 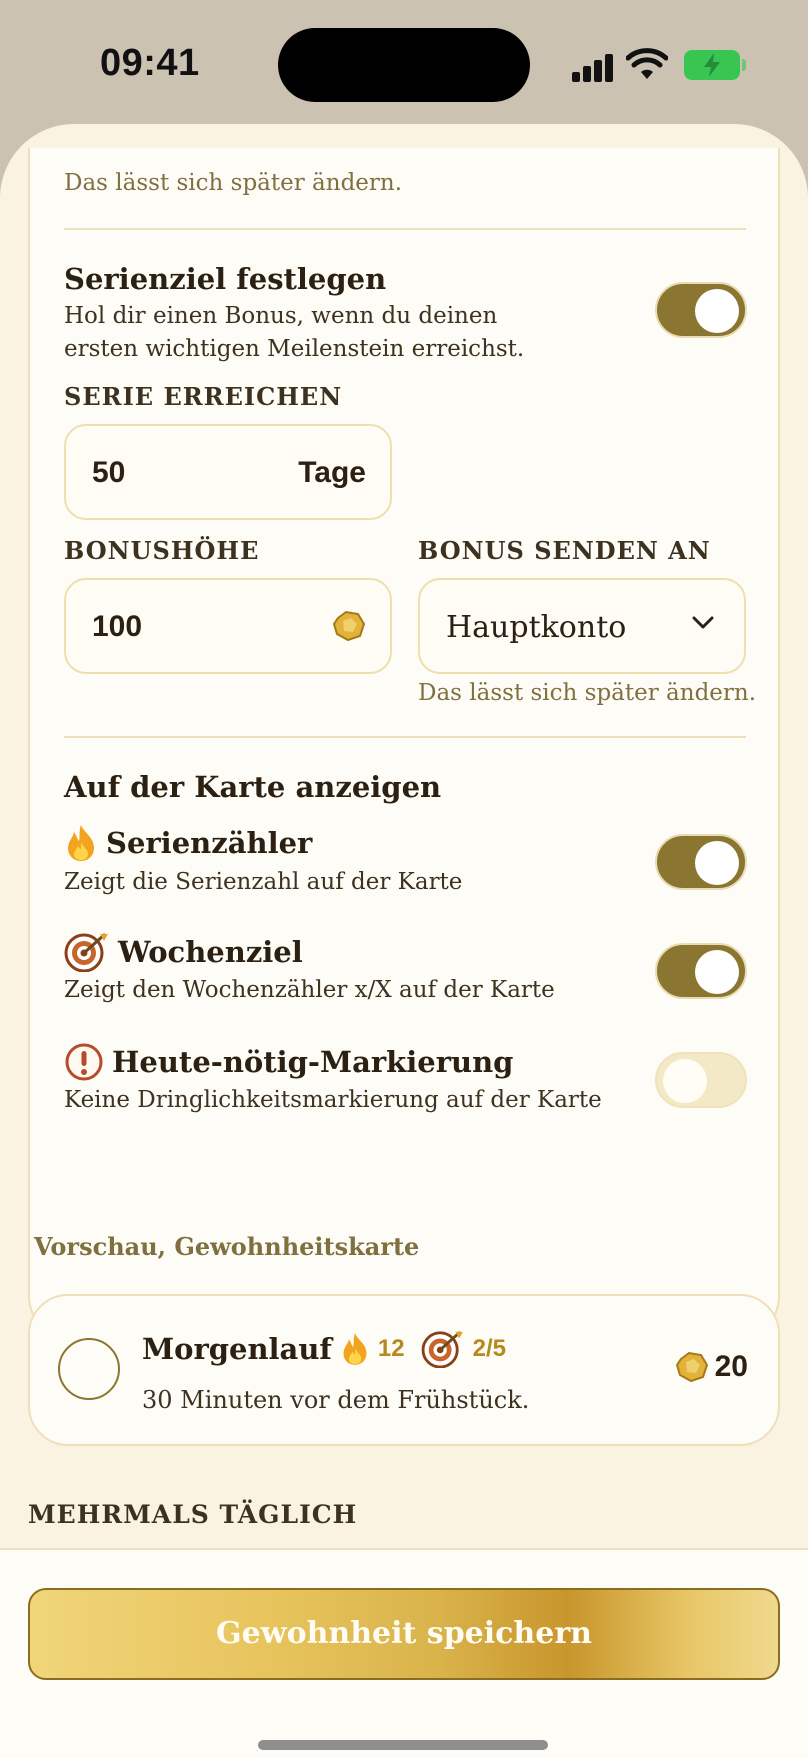 I want to click on status-bar: 09:41, so click(x=404, y=65).